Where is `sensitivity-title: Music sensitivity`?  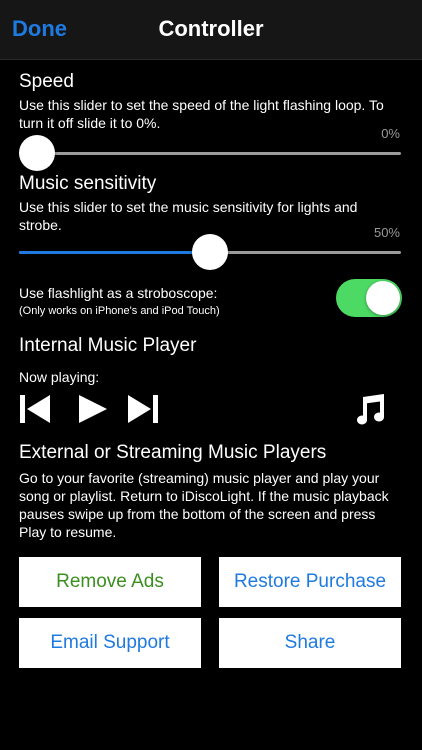
sensitivity-title: Music sensitivity is located at coordinates (88, 183).